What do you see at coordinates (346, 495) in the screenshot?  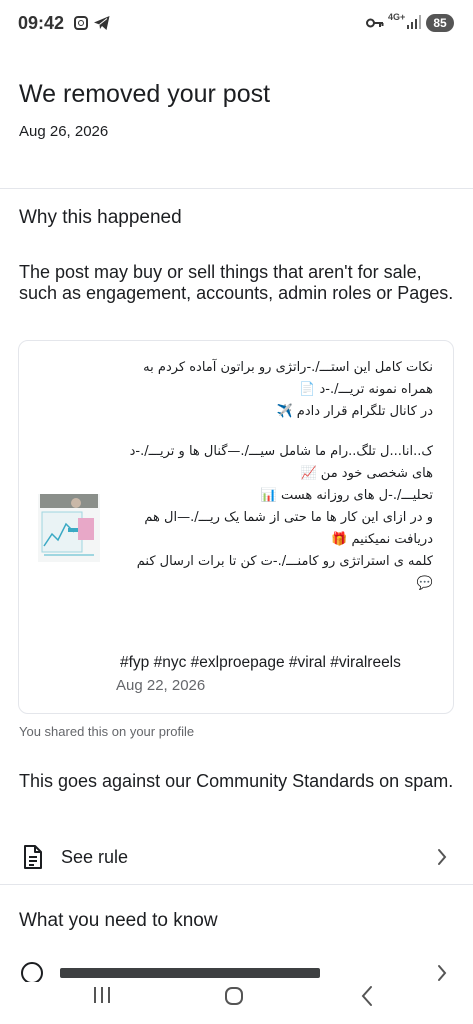 I see `caption-line: تحلیـــ/.-ل های روزانه هست 📊` at bounding box center [346, 495].